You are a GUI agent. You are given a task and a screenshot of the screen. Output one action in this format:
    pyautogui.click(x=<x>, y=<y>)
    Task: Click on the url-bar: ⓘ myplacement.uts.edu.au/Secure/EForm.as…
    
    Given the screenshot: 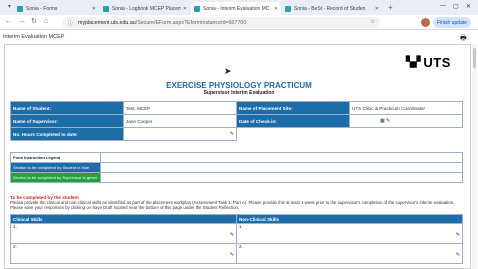 What is the action you would take?
    pyautogui.click(x=221, y=22)
    